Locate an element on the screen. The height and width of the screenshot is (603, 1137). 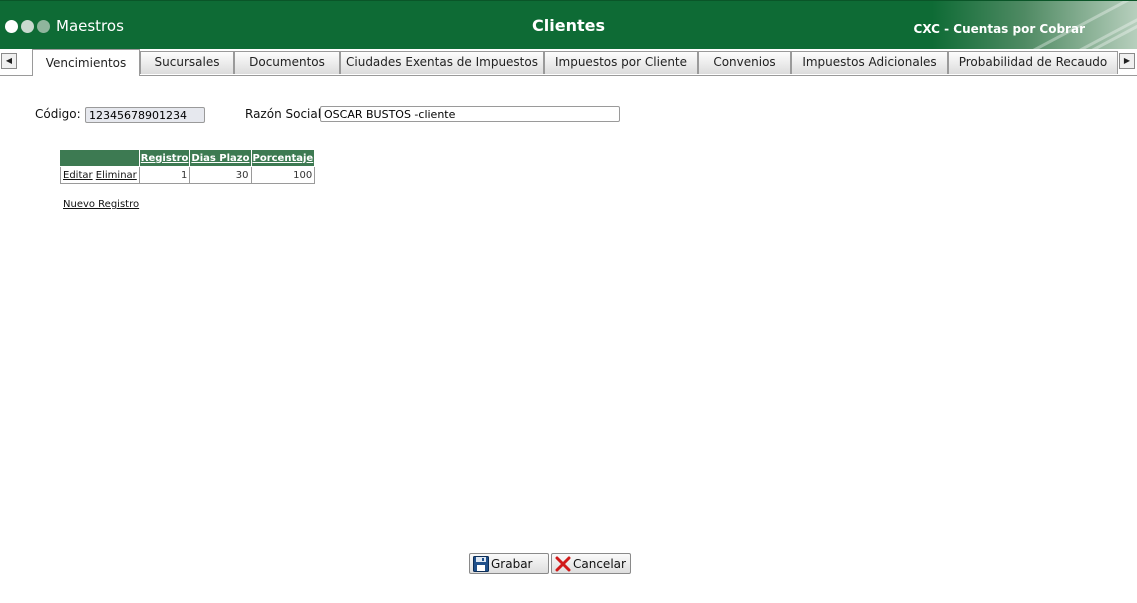
table-header-row: Registro Dias Plazo Porcentaje is located at coordinates (188, 158).